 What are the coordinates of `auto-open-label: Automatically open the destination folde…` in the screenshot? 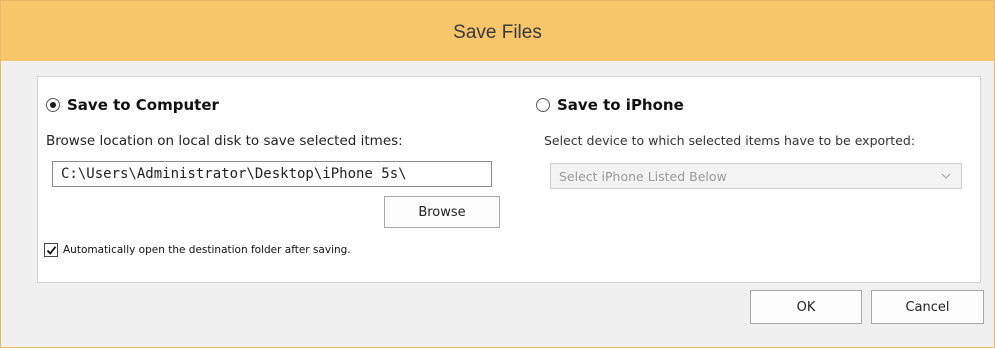 It's located at (207, 250).